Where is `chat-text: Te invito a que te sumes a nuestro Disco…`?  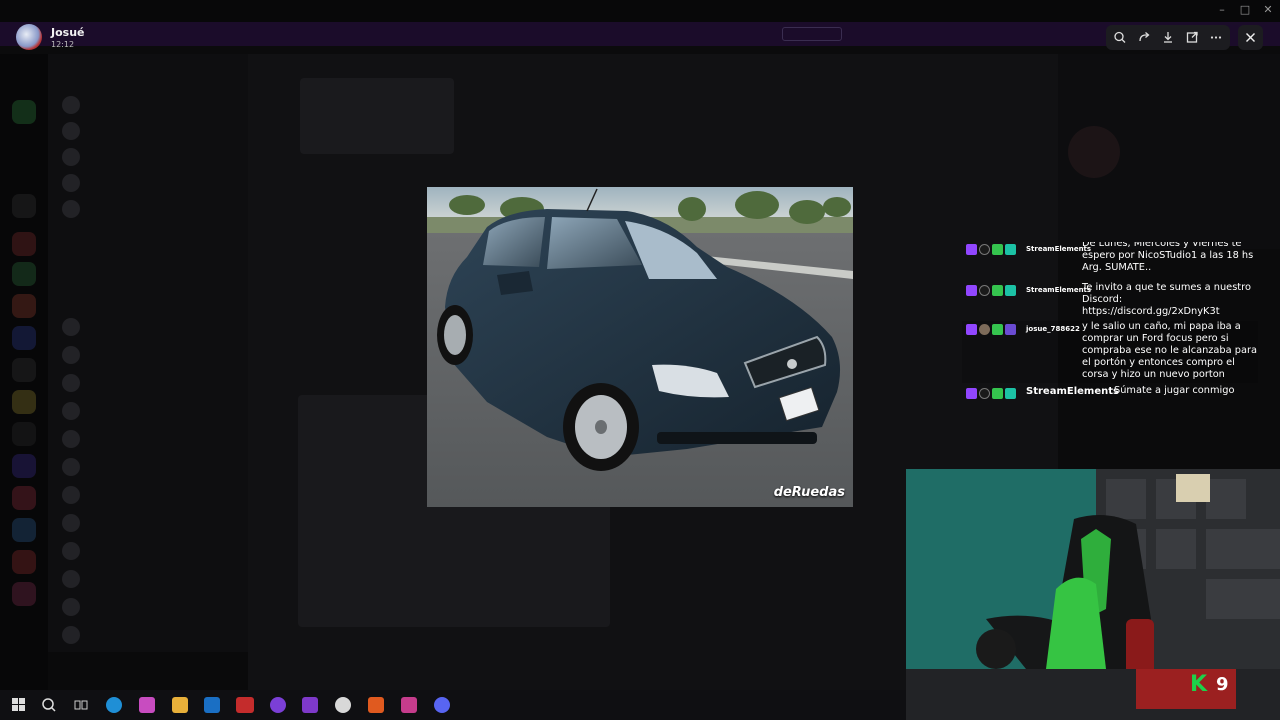
chat-text: Te invito a que te sumes a nuestro Disco… is located at coordinates (1166, 299).